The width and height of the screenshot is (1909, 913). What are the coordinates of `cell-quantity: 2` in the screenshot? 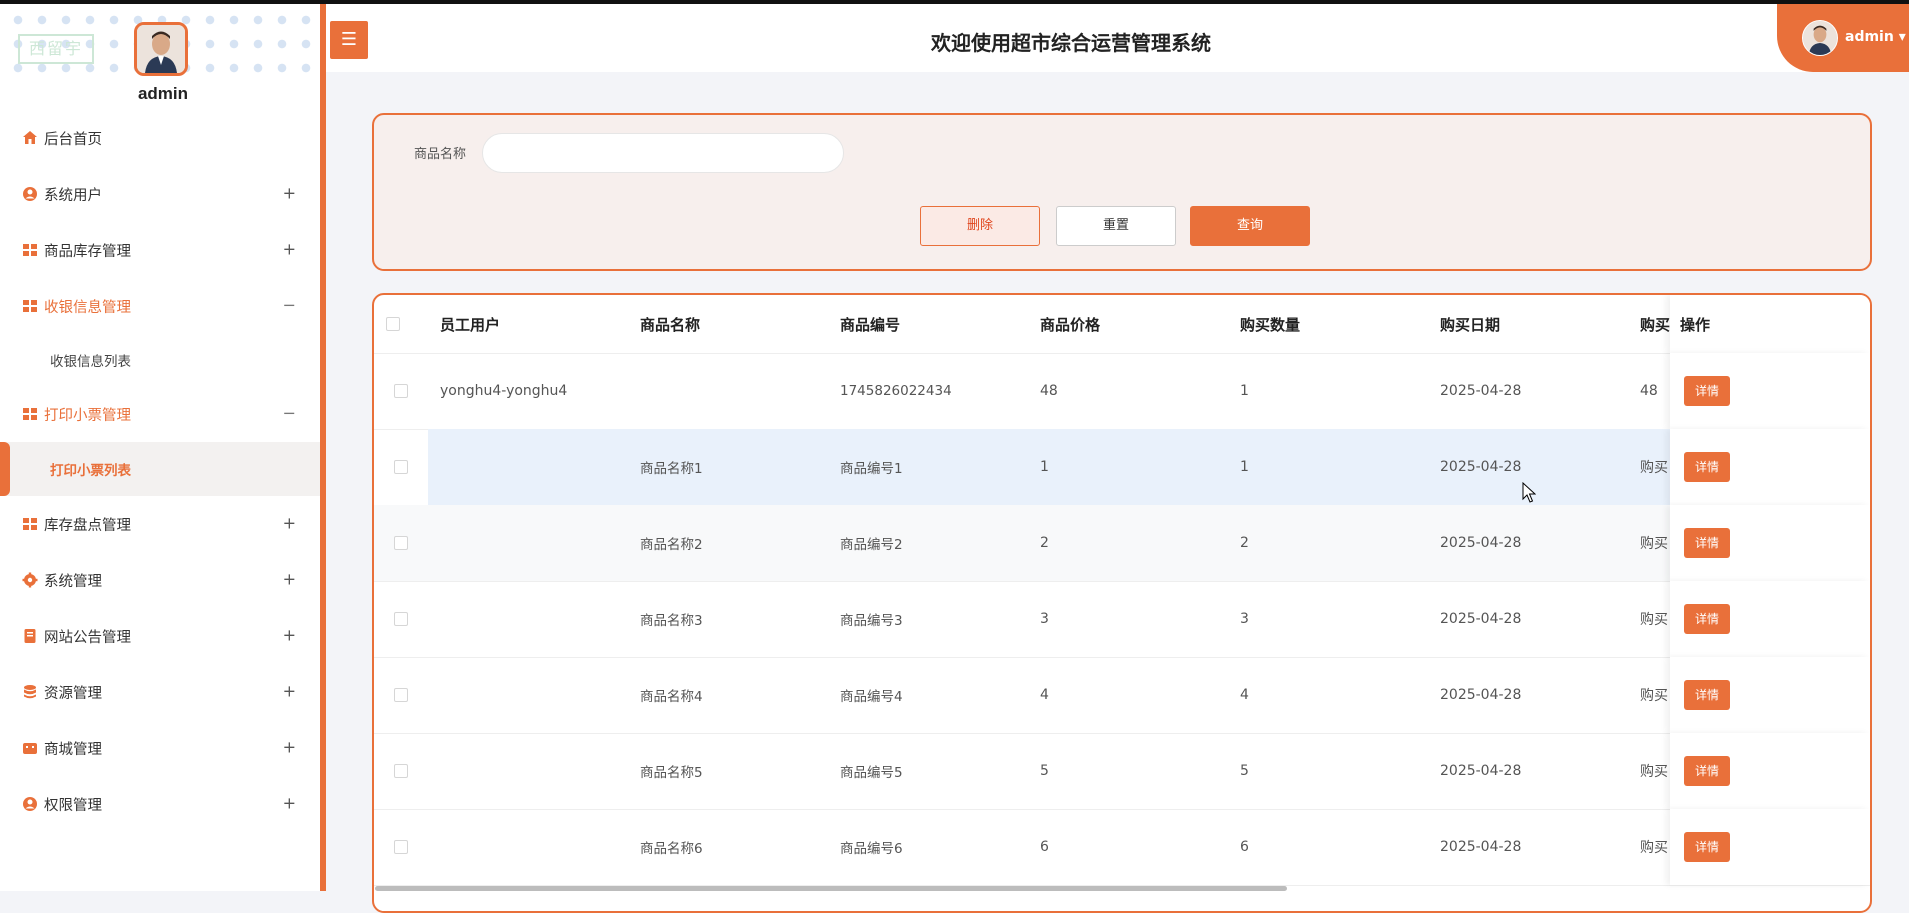 It's located at (1244, 543).